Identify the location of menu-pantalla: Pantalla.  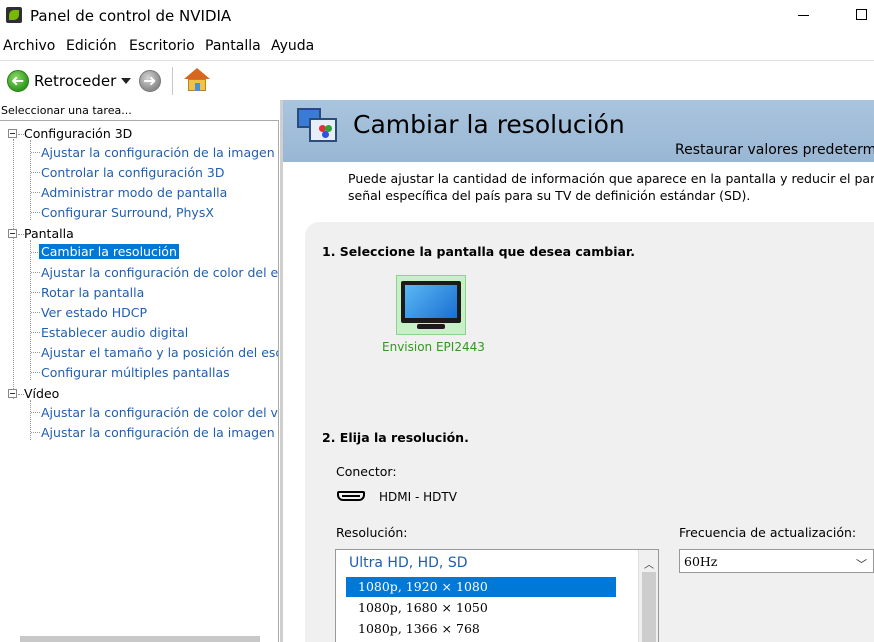
(233, 46).